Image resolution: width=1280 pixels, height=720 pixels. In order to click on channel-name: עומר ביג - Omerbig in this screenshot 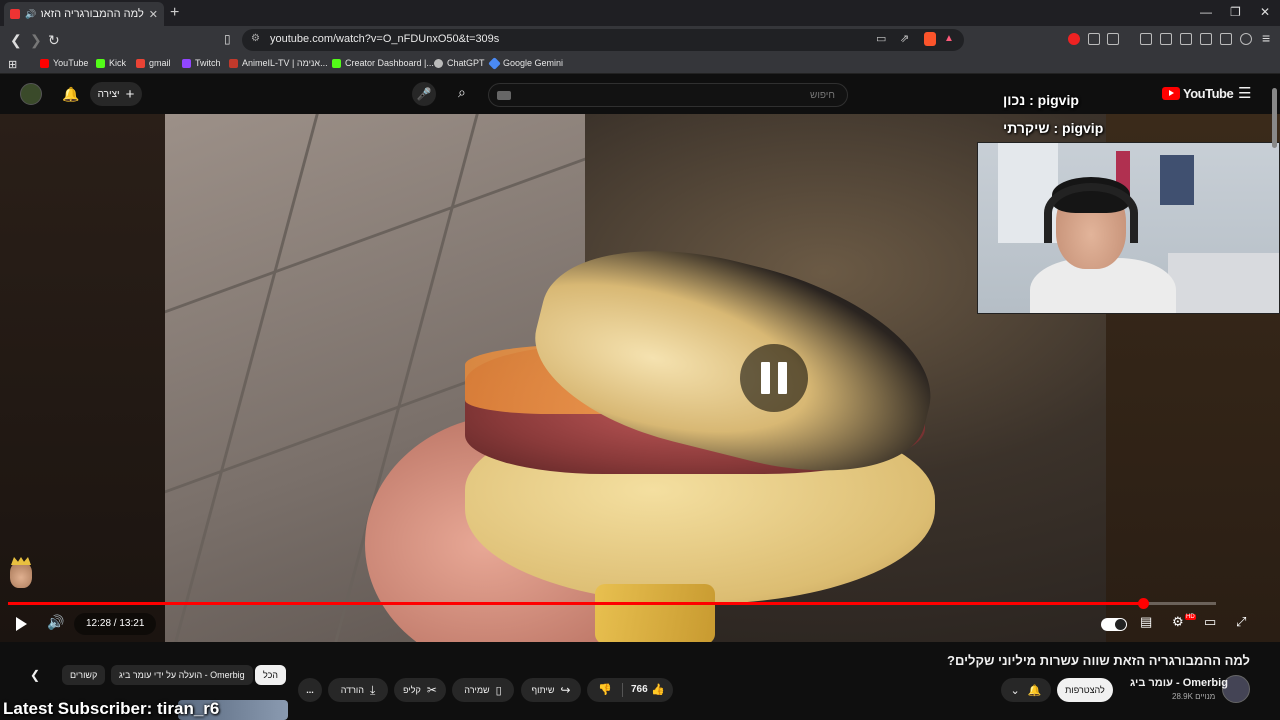, I will do `click(1179, 683)`.